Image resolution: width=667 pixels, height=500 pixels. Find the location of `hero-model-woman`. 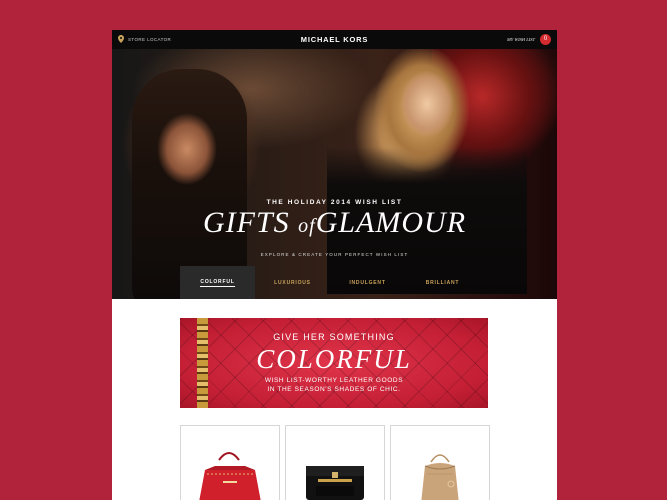

hero-model-woman is located at coordinates (427, 171).